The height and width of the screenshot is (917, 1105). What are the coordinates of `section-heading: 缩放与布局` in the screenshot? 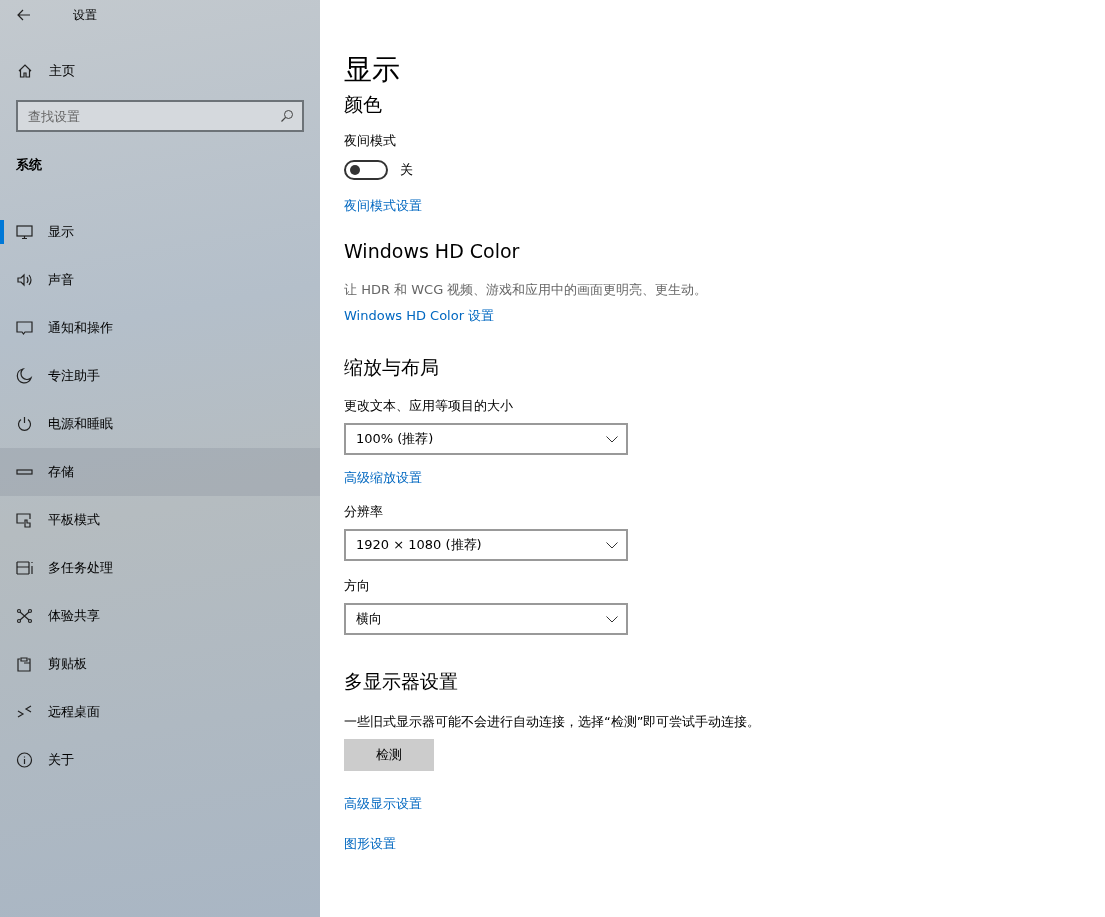 It's located at (392, 367).